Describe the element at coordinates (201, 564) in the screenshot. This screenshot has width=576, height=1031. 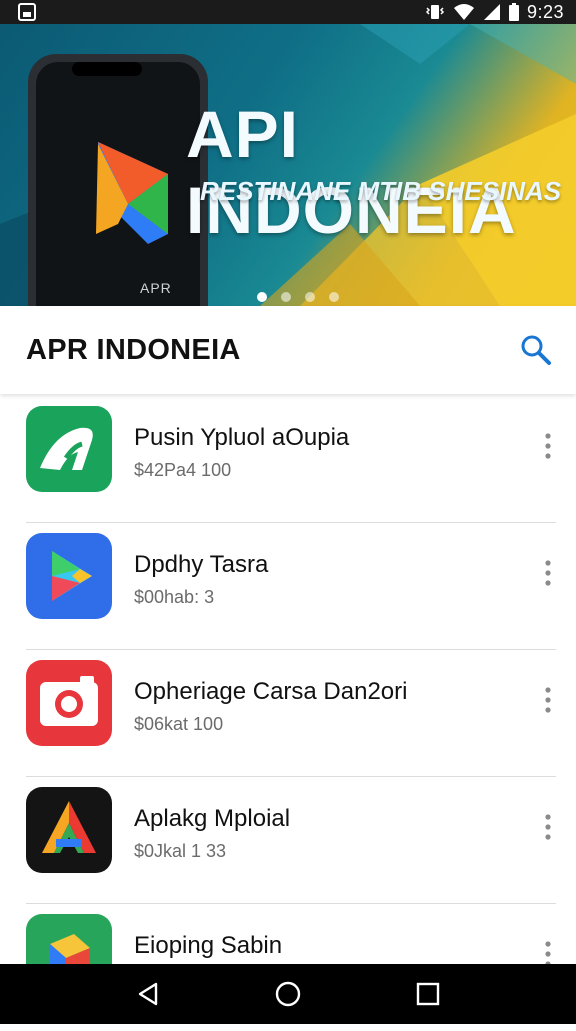
I see `app-name: Dpdhy Tasra` at that location.